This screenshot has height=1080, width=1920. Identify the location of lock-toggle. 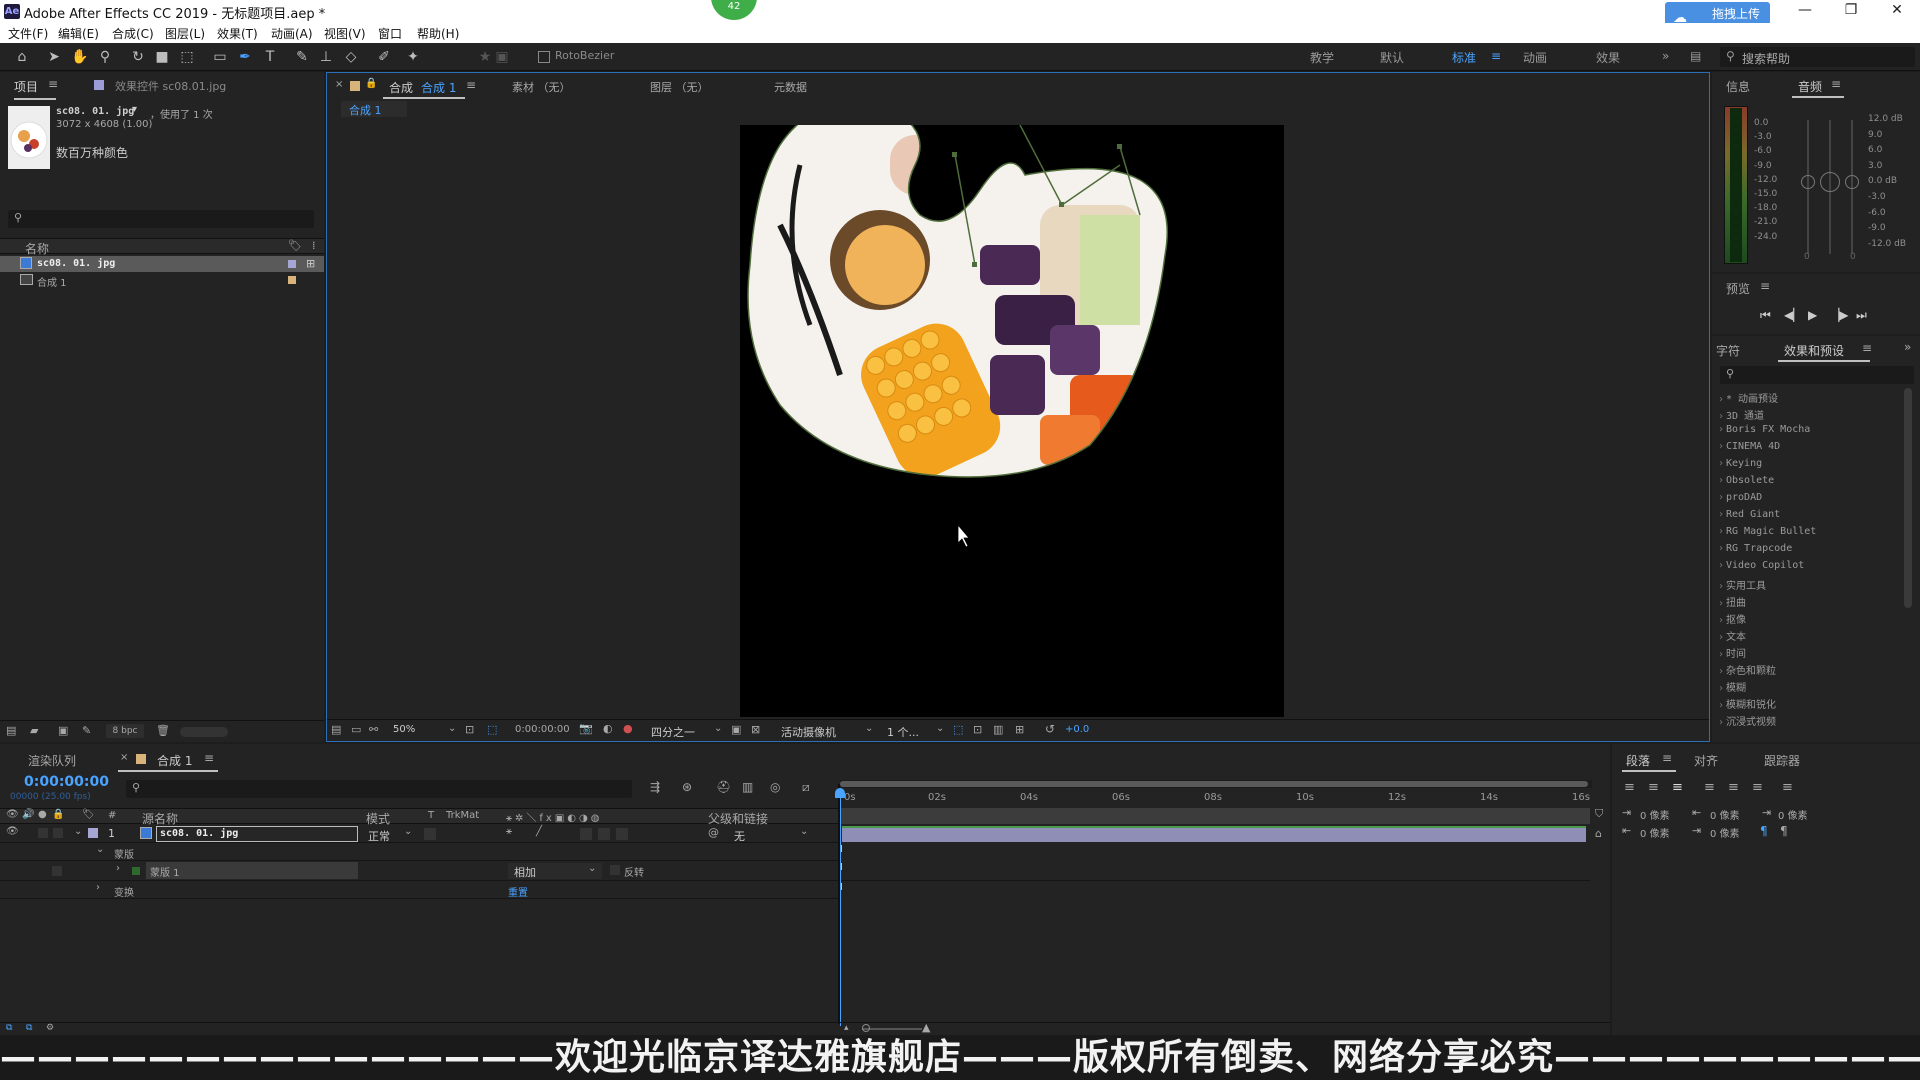
(58, 833).